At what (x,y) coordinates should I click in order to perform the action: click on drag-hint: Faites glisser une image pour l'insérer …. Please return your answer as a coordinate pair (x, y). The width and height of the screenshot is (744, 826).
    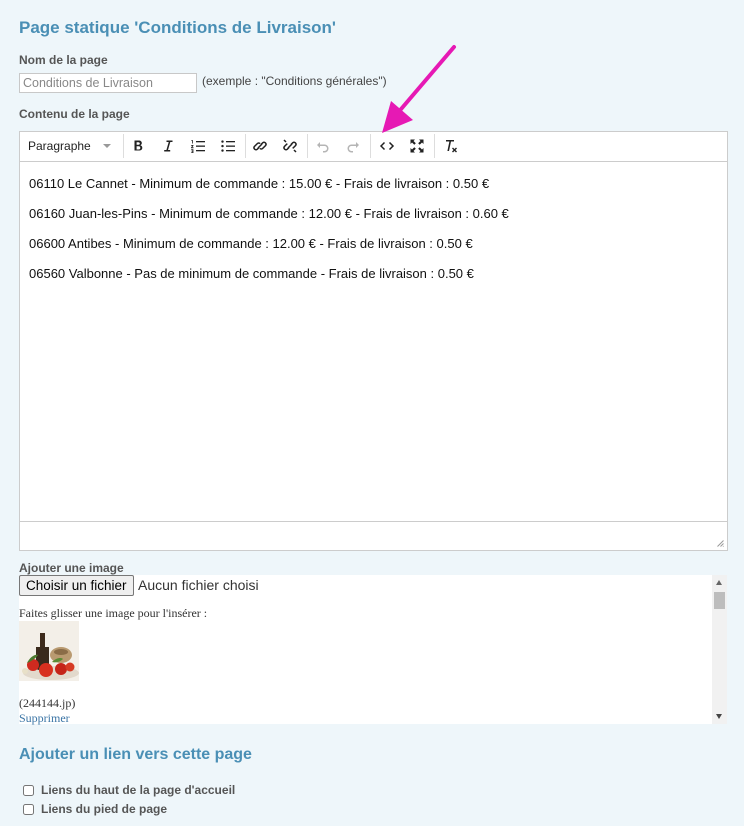
    Looking at the image, I should click on (113, 613).